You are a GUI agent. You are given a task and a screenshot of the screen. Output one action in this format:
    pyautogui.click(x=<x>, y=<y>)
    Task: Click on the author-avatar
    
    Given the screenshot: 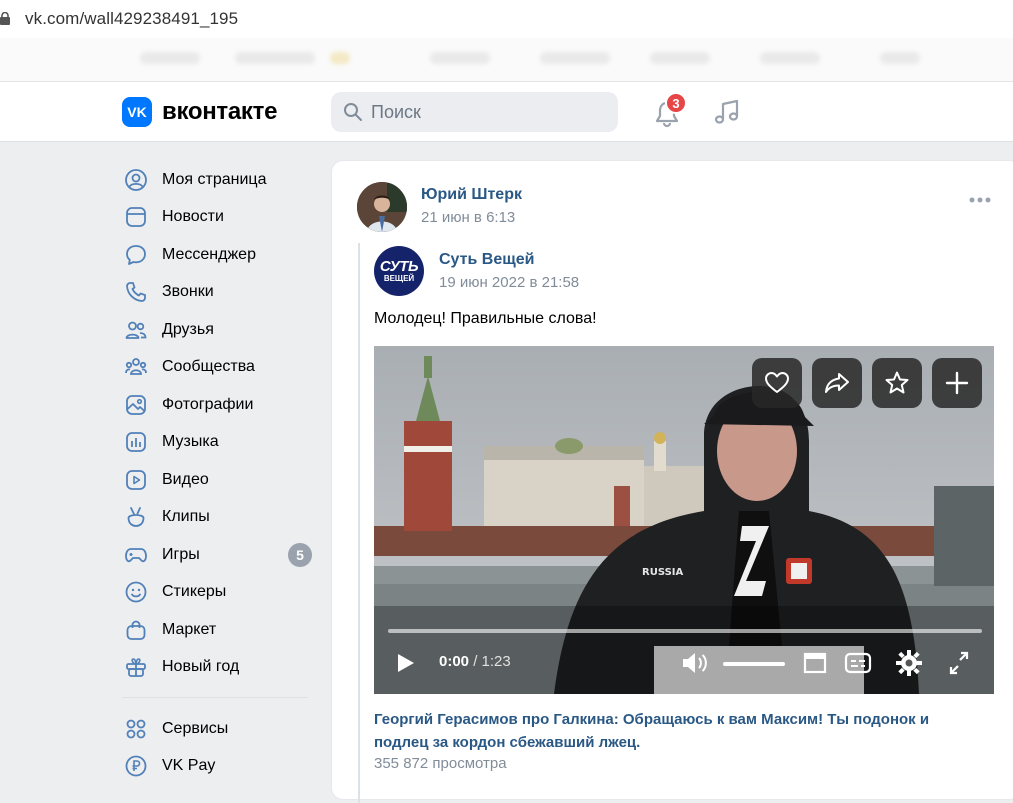 What is the action you would take?
    pyautogui.click(x=382, y=207)
    